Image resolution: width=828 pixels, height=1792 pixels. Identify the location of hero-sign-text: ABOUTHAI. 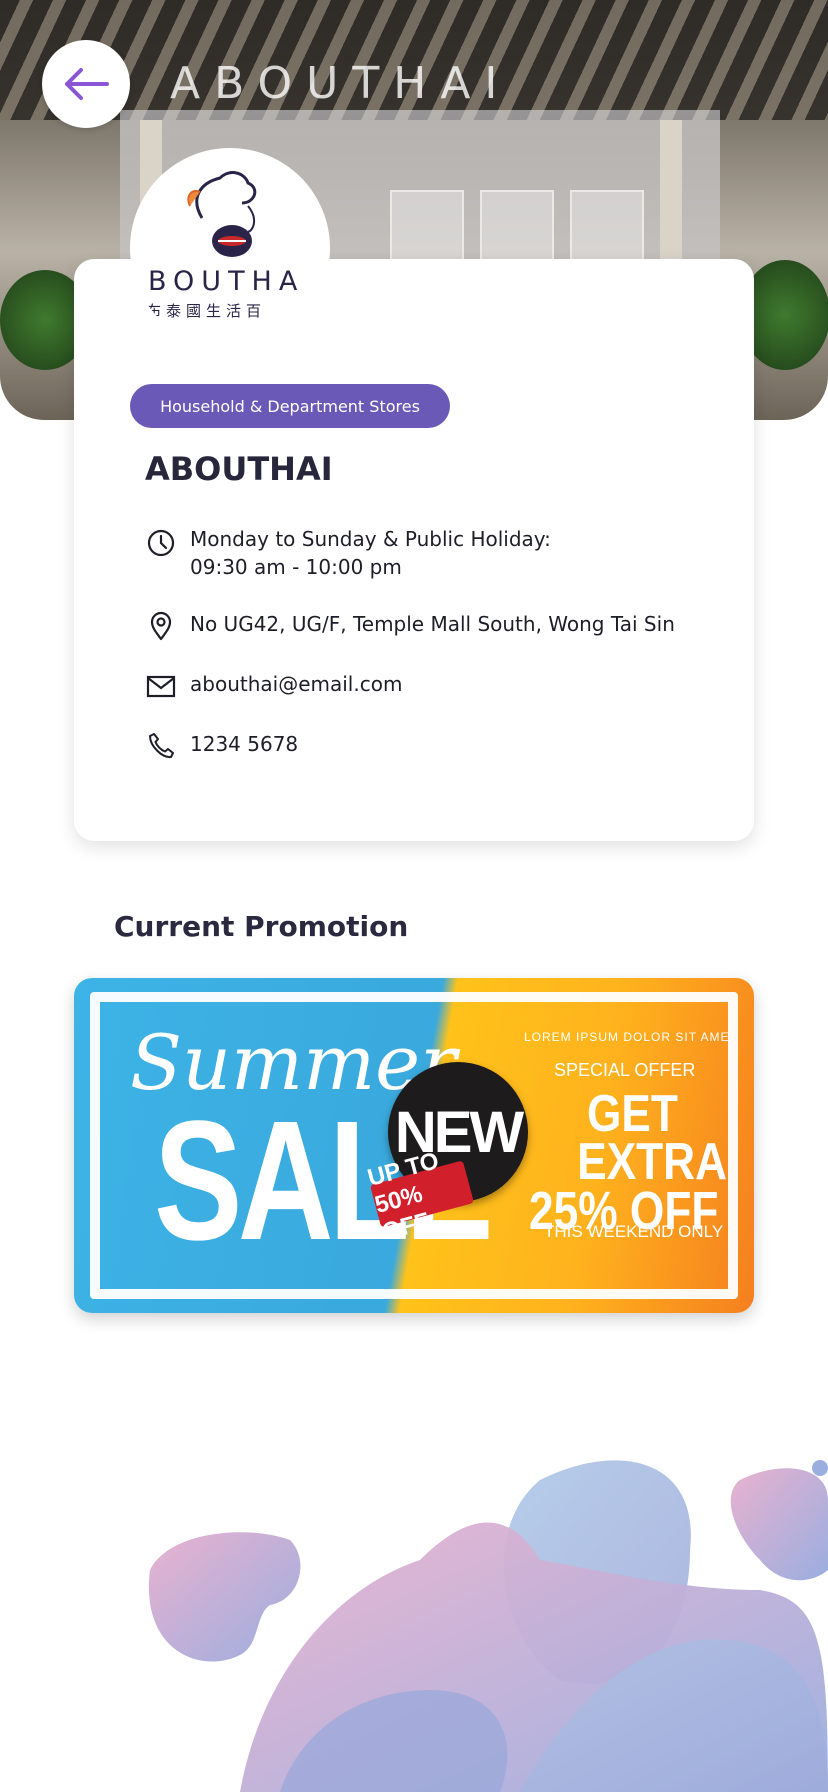
(341, 83).